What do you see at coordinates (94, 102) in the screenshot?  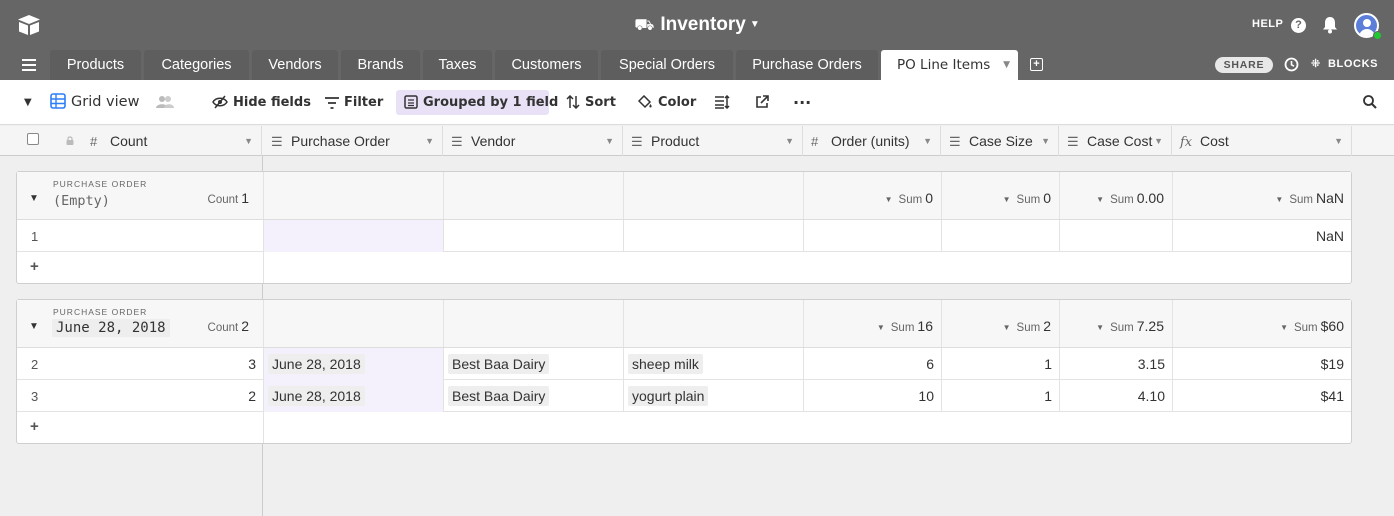 I see `view-switcher: Grid view` at bounding box center [94, 102].